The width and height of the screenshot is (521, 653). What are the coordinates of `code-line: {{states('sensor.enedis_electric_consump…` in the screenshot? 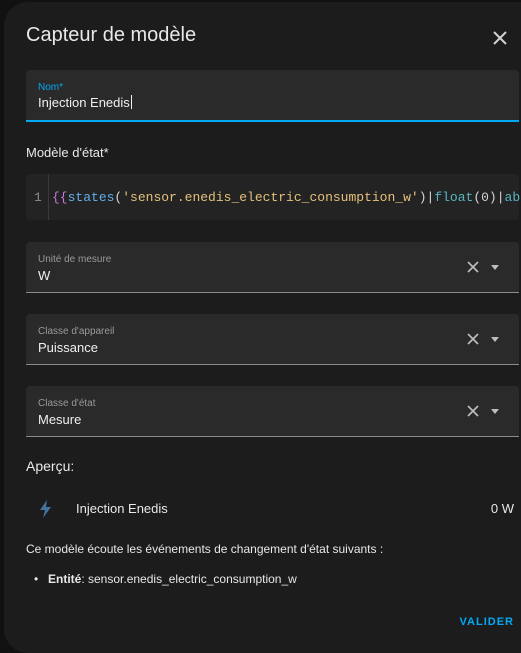 It's located at (286, 197).